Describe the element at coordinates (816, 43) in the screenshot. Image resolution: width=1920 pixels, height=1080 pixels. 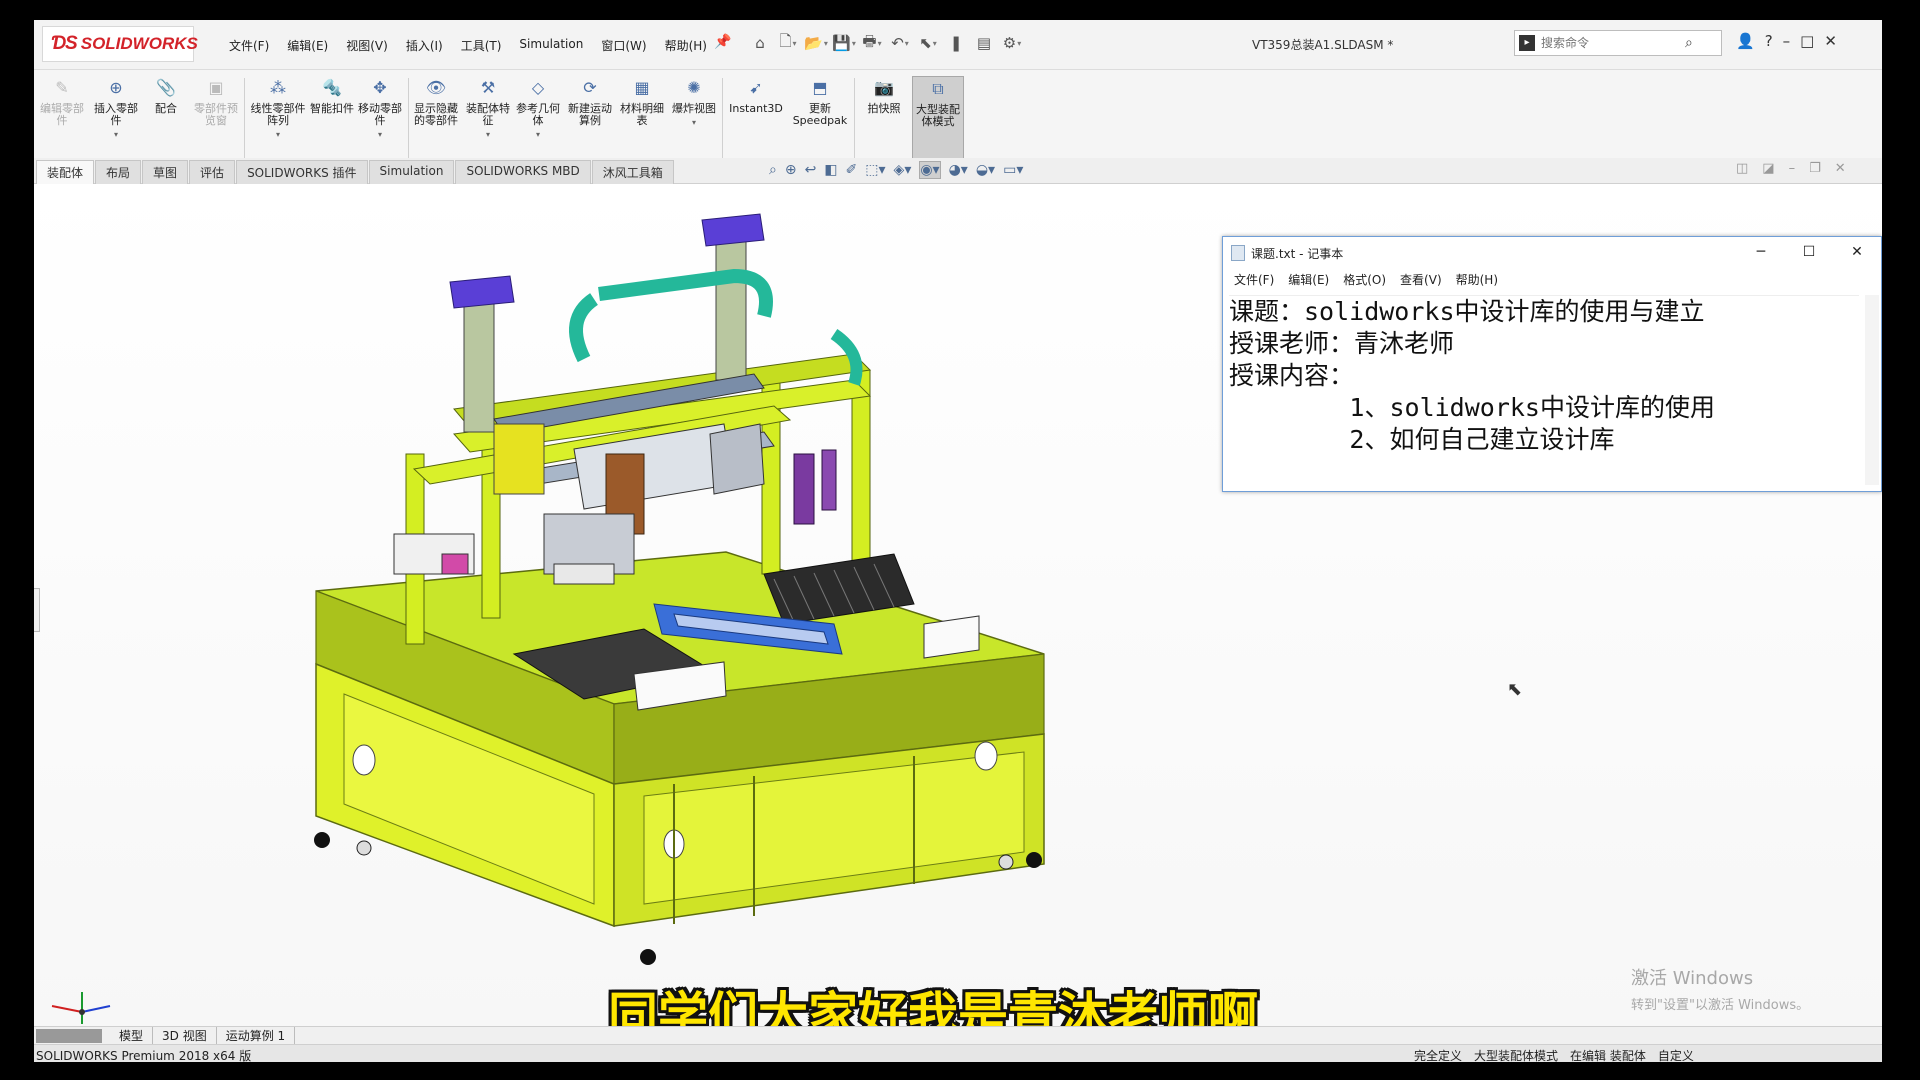
I see `open-folder-icon: 📂 ▾` at that location.